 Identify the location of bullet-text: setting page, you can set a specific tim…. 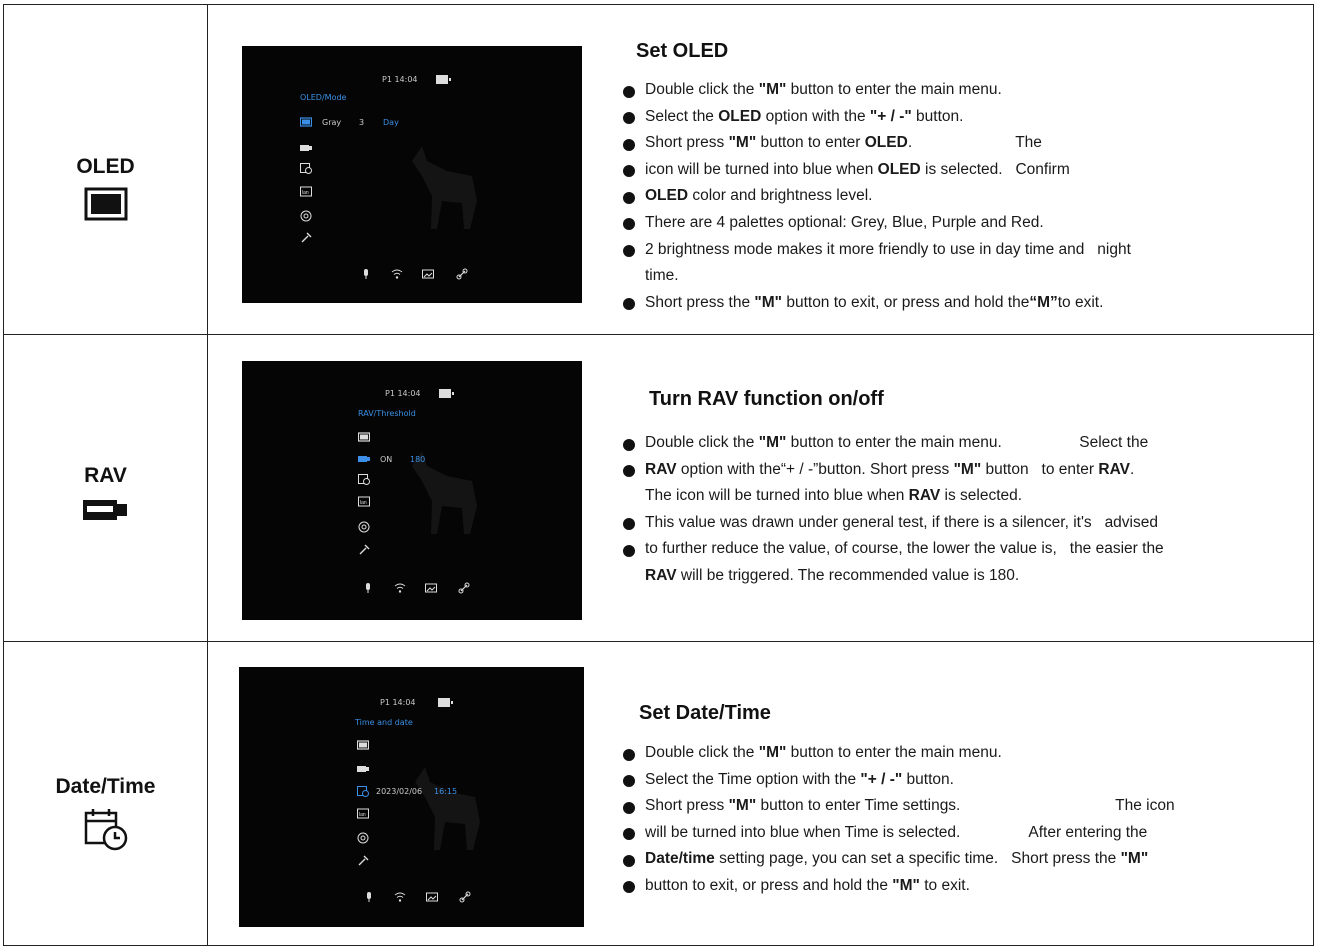
(917, 859).